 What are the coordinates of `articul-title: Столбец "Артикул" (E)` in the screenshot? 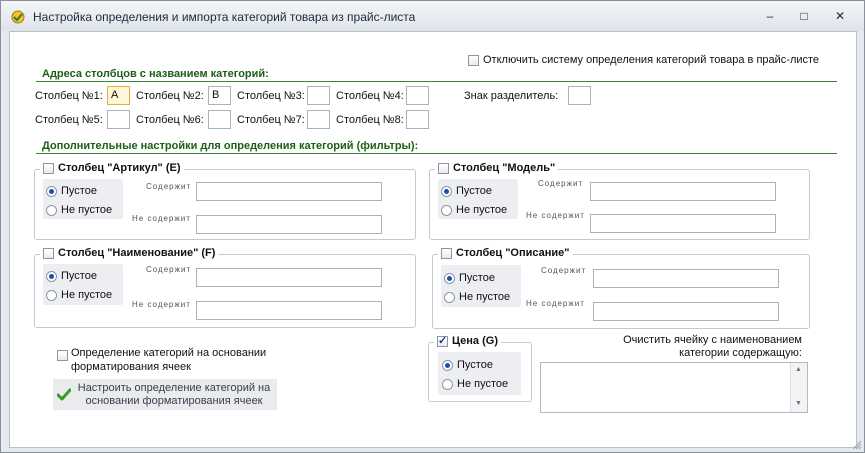 It's located at (119, 168).